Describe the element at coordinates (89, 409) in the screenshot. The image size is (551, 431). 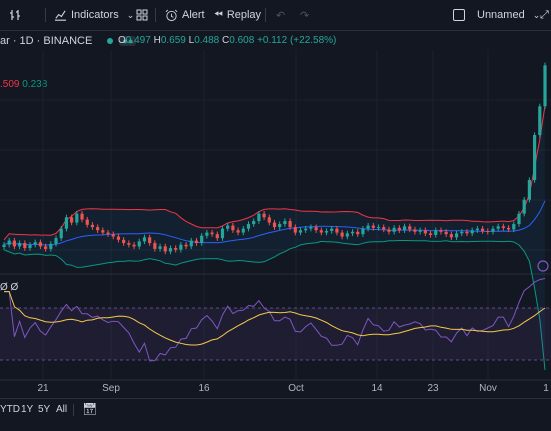
I see `calendar-icon: 📅︎` at that location.